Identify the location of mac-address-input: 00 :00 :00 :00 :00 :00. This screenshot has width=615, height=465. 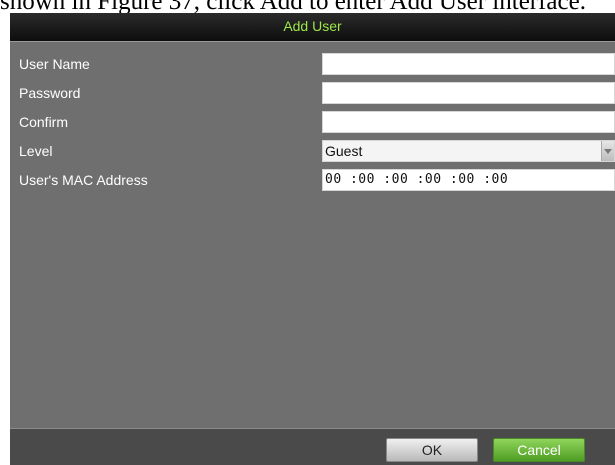
(468, 180).